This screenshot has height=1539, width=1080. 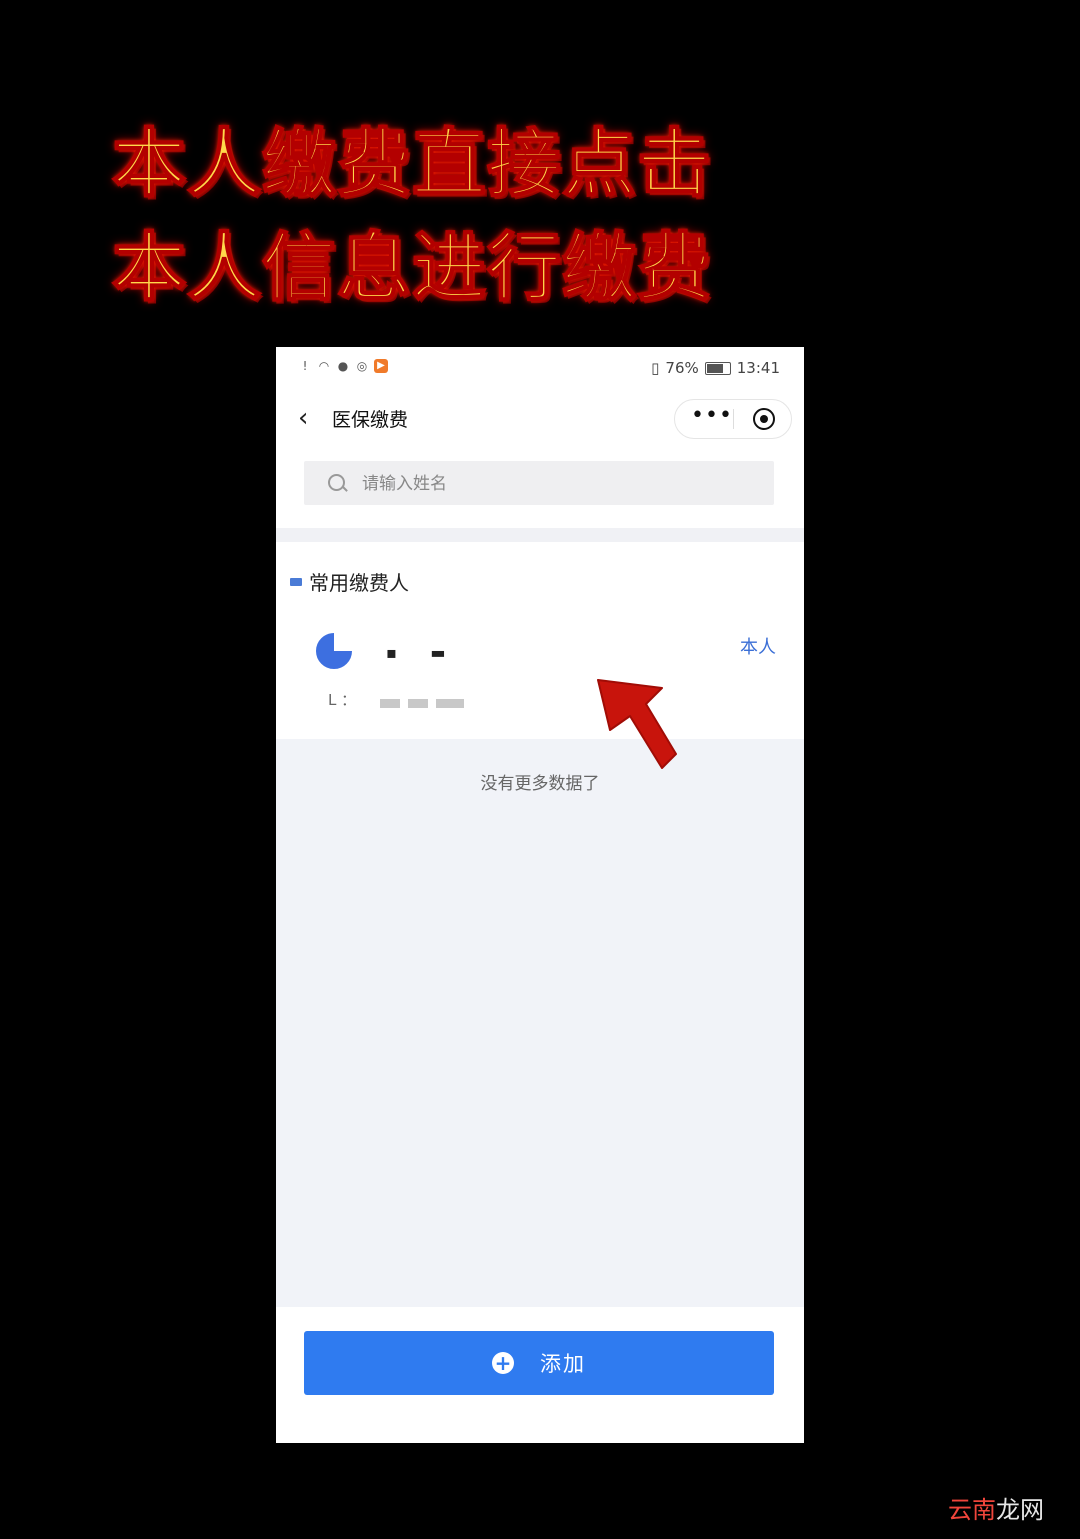 What do you see at coordinates (421, 216) in the screenshot?
I see `caption-overlay: 本人缴费直接点击 本人信息进行缴费` at bounding box center [421, 216].